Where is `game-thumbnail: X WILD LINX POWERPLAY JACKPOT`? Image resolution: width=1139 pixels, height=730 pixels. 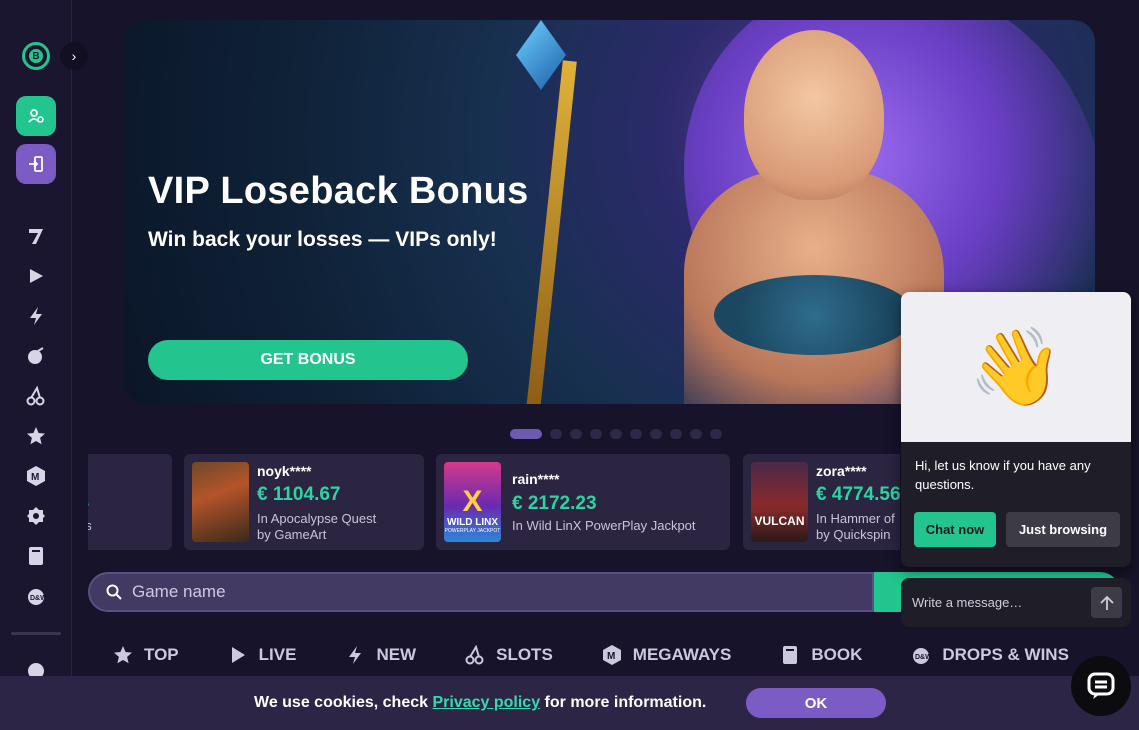
game-thumbnail: X WILD LINX POWERPLAY JACKPOT is located at coordinates (472, 502).